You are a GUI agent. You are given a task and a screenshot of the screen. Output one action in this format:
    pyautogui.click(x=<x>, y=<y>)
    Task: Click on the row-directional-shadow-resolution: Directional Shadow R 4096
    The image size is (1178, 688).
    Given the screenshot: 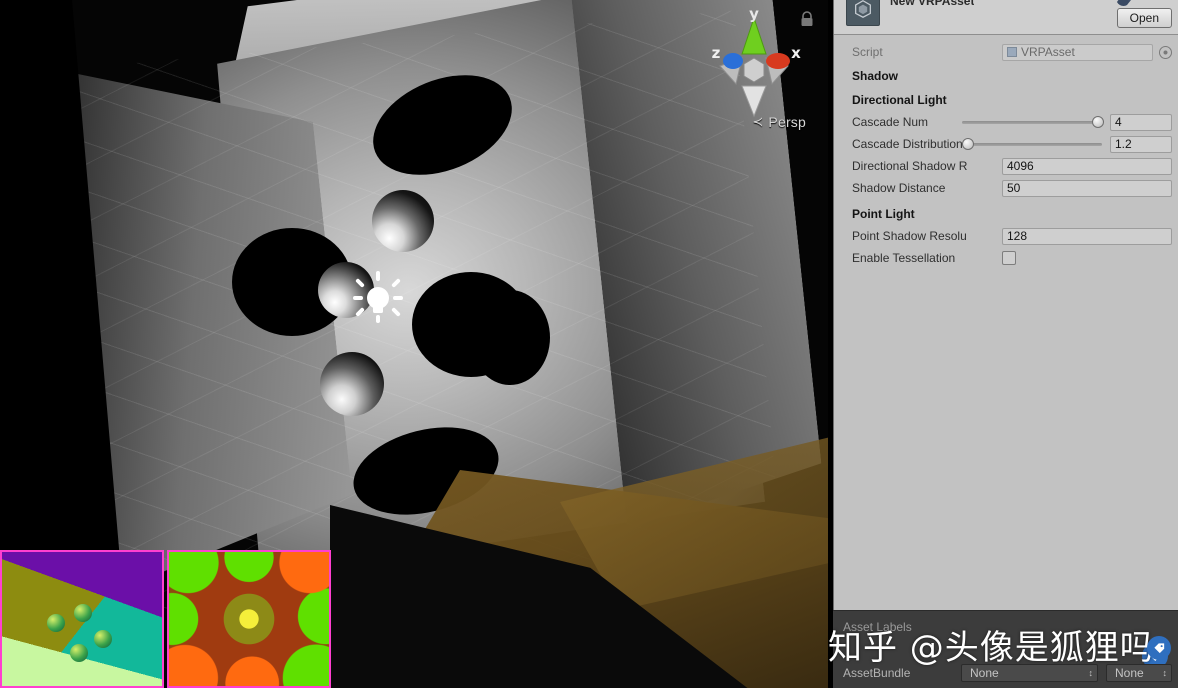 What is the action you would take?
    pyautogui.click(x=1012, y=166)
    